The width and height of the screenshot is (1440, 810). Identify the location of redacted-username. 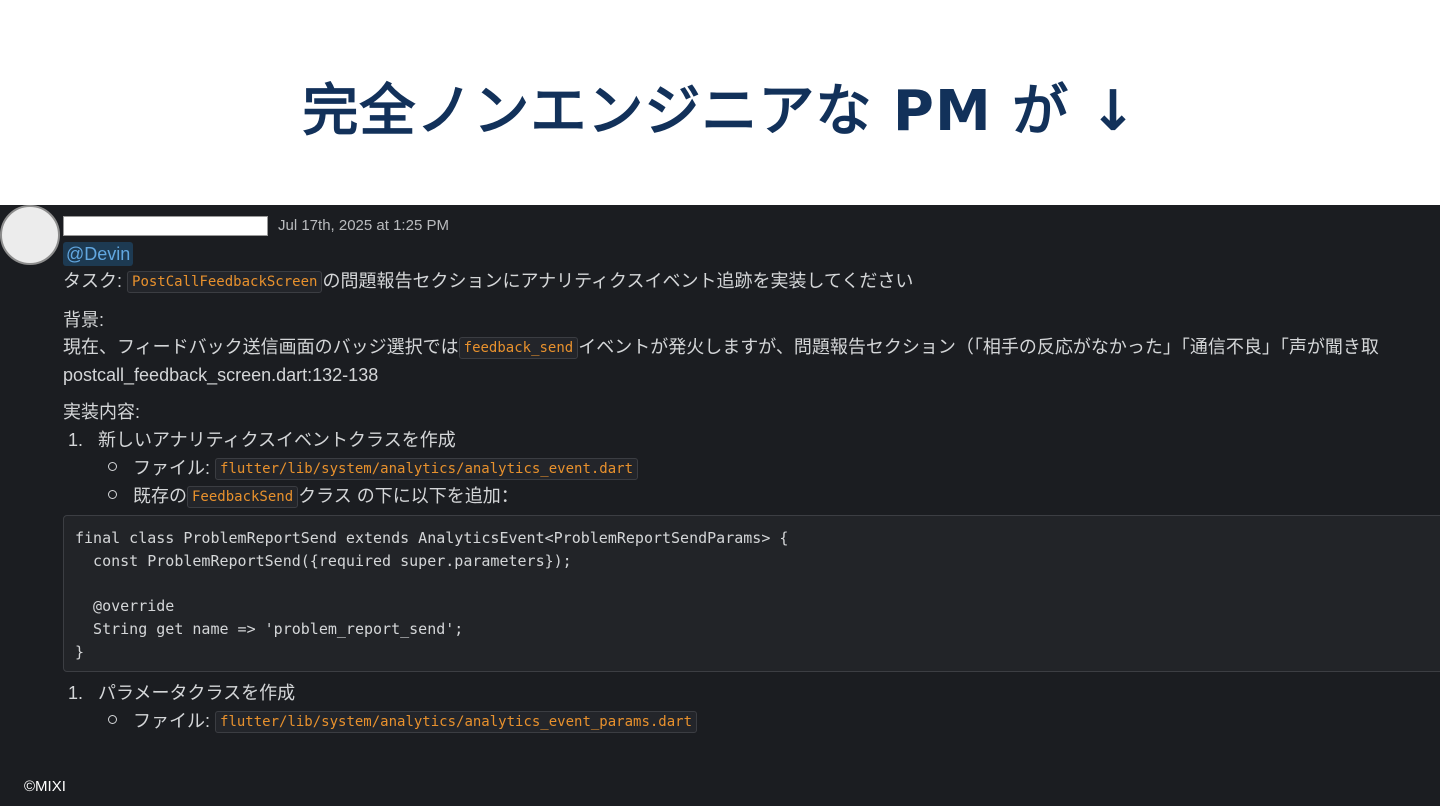
(165, 226).